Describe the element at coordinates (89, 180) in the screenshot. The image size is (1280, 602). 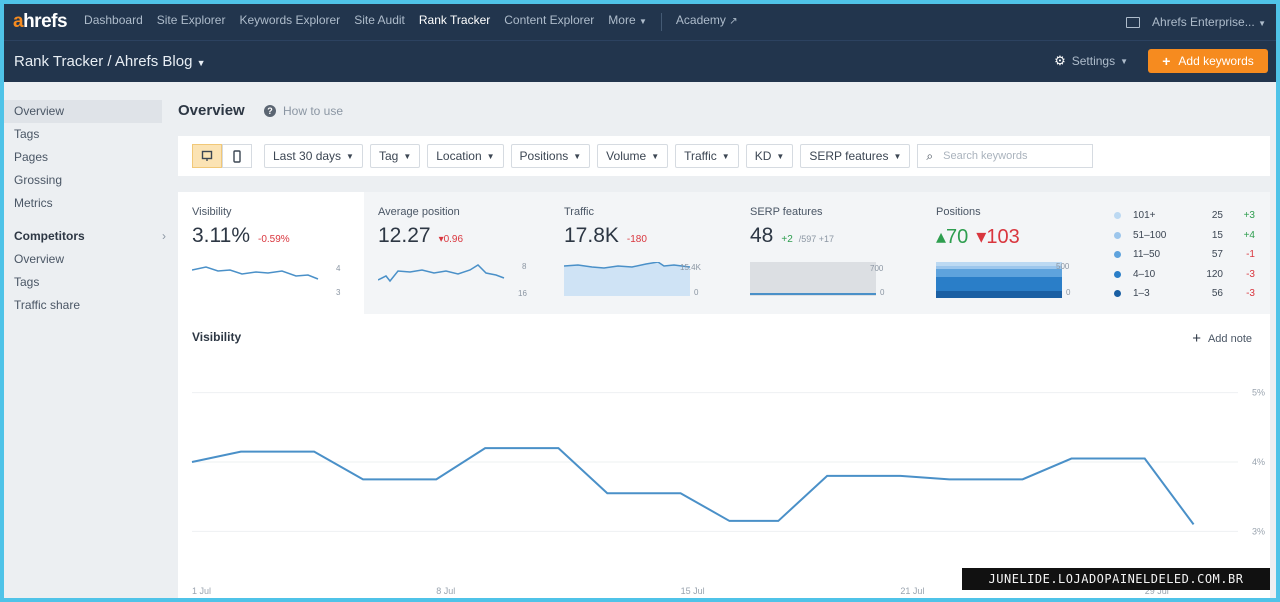
I see `sidebar-item-grossing: Grossing` at that location.